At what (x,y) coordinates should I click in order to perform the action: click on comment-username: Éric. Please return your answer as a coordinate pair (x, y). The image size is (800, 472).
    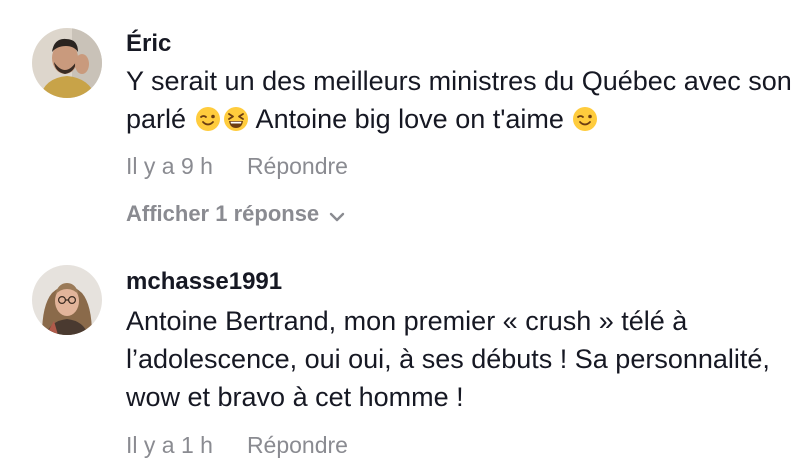
    Looking at the image, I should click on (148, 44).